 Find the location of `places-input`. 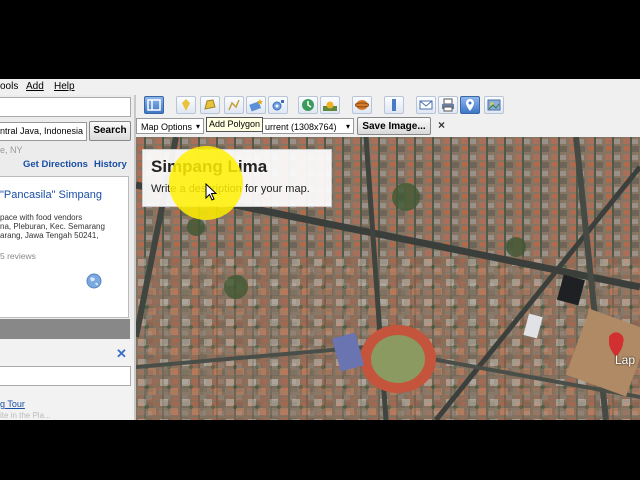

places-input is located at coordinates (65, 376).